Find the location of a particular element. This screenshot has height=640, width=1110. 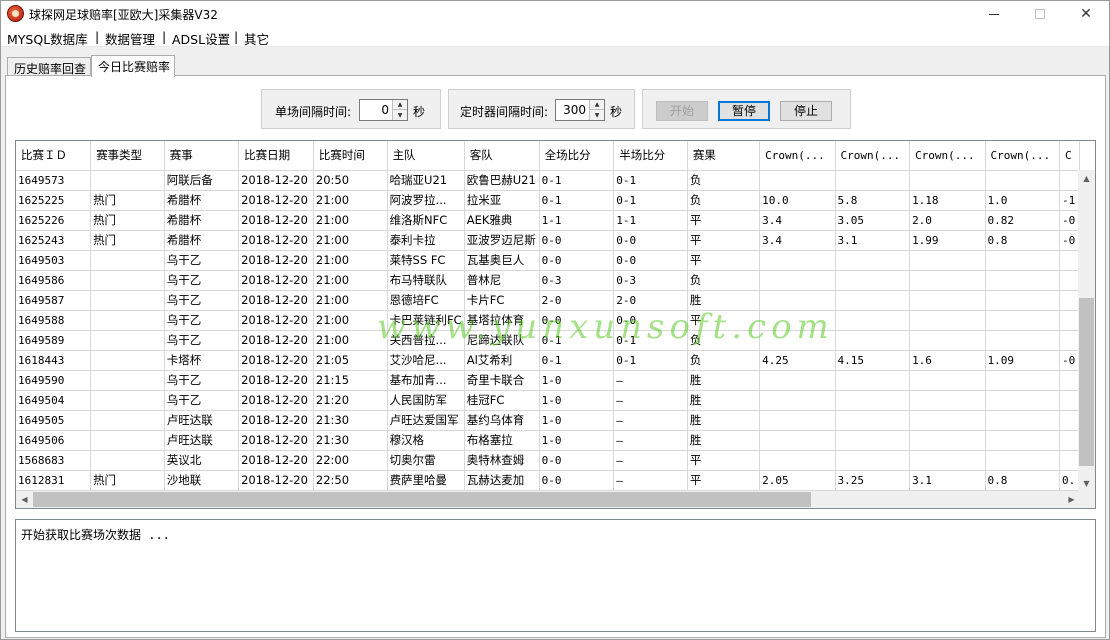

table-row: 1649506 卢旺达联 2018-12-20 21:30 穆汉格 布格塞拉 1-0– 胜 is located at coordinates (548, 440).